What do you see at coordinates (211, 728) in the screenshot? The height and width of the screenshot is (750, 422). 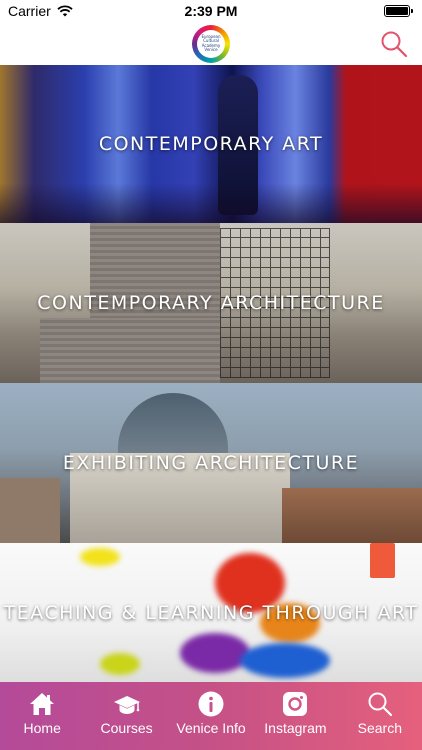 I see `tab-label: Venice Info` at bounding box center [211, 728].